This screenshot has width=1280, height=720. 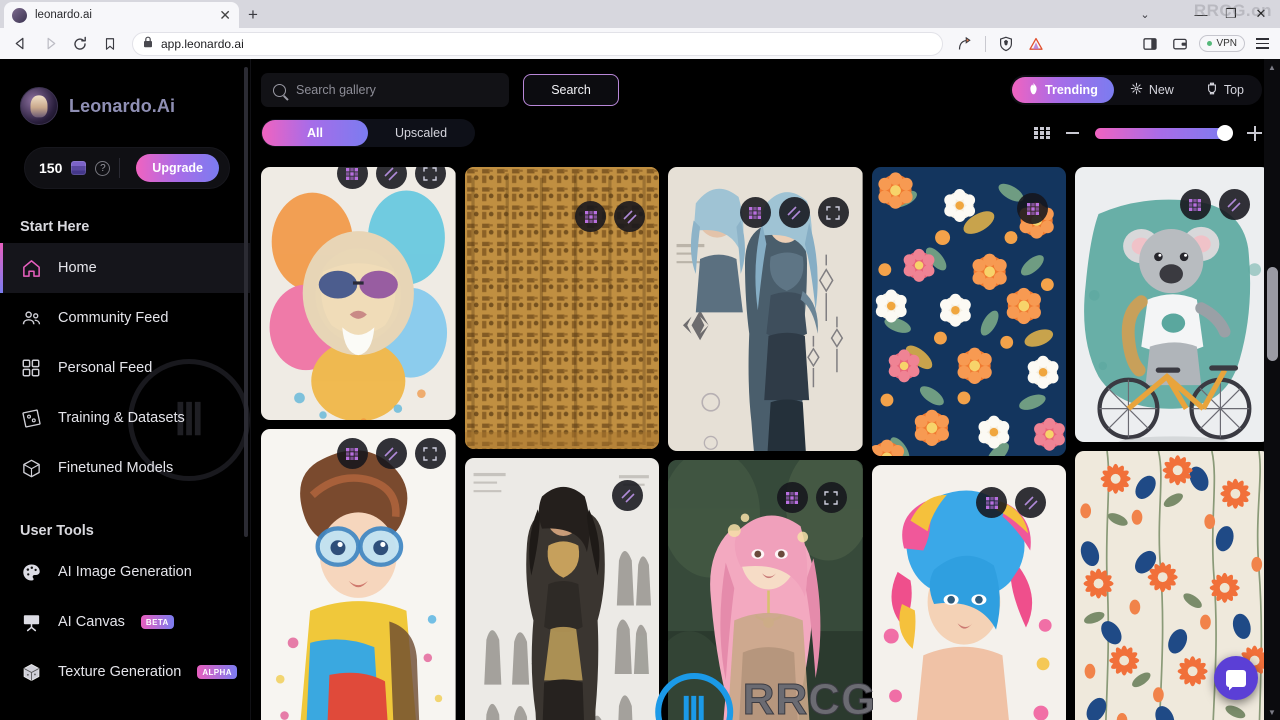 I want to click on vpn-status-dot, so click(x=1210, y=43).